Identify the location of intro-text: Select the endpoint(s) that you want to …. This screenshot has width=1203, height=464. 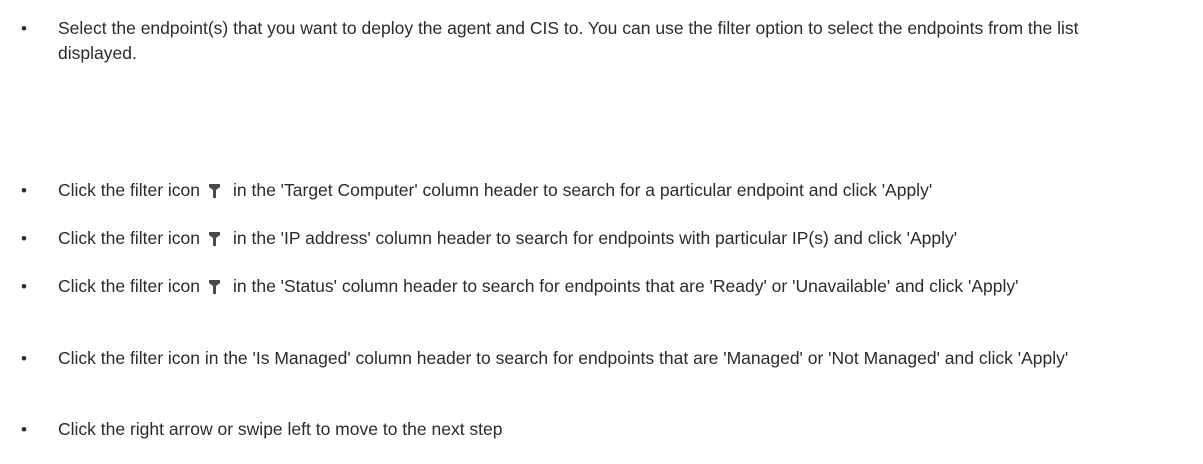
(568, 40).